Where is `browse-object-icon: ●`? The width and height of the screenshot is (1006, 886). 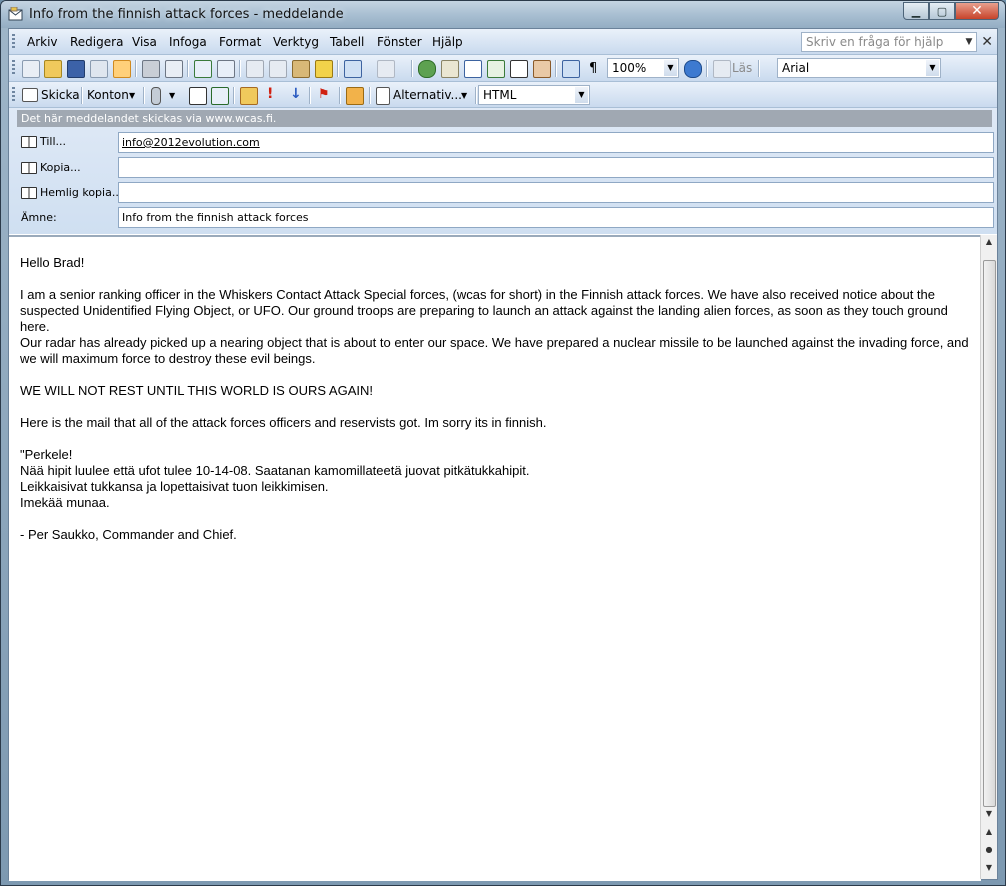
browse-object-icon: ● is located at coordinates (989, 850).